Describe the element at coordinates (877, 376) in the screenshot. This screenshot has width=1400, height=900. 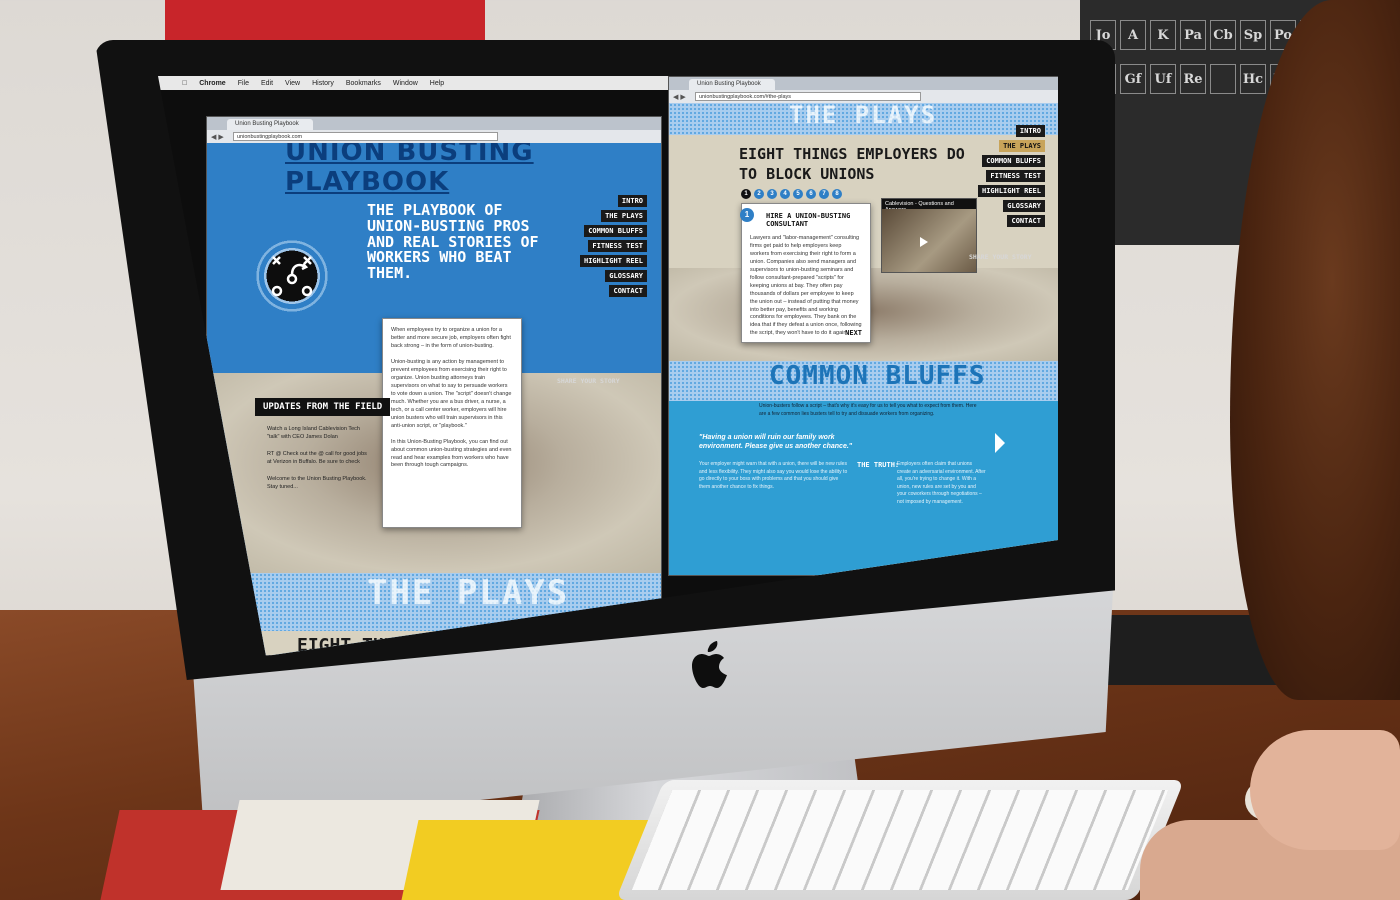
I see `bluffs-section-title: COMMON BLUFFS` at that location.